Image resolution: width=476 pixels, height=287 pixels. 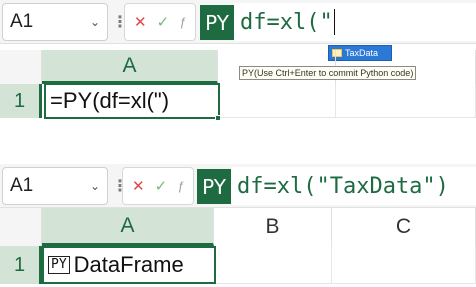 What do you see at coordinates (328, 73) in the screenshot?
I see `function-tooltip: PY(Use Ctrl+Enter to commit Python code)` at bounding box center [328, 73].